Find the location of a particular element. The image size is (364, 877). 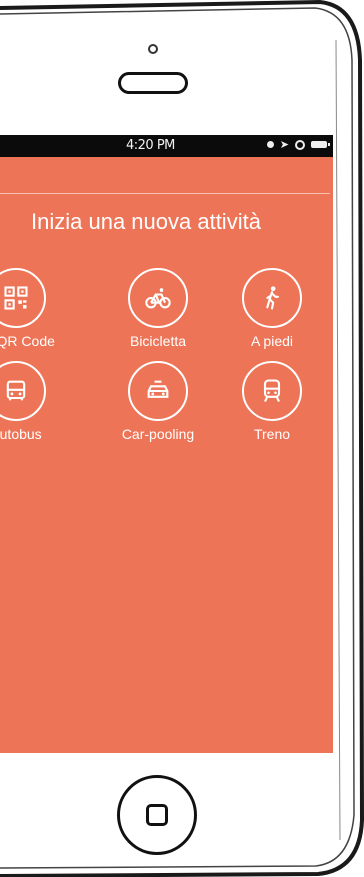

car-icon is located at coordinates (158, 389).